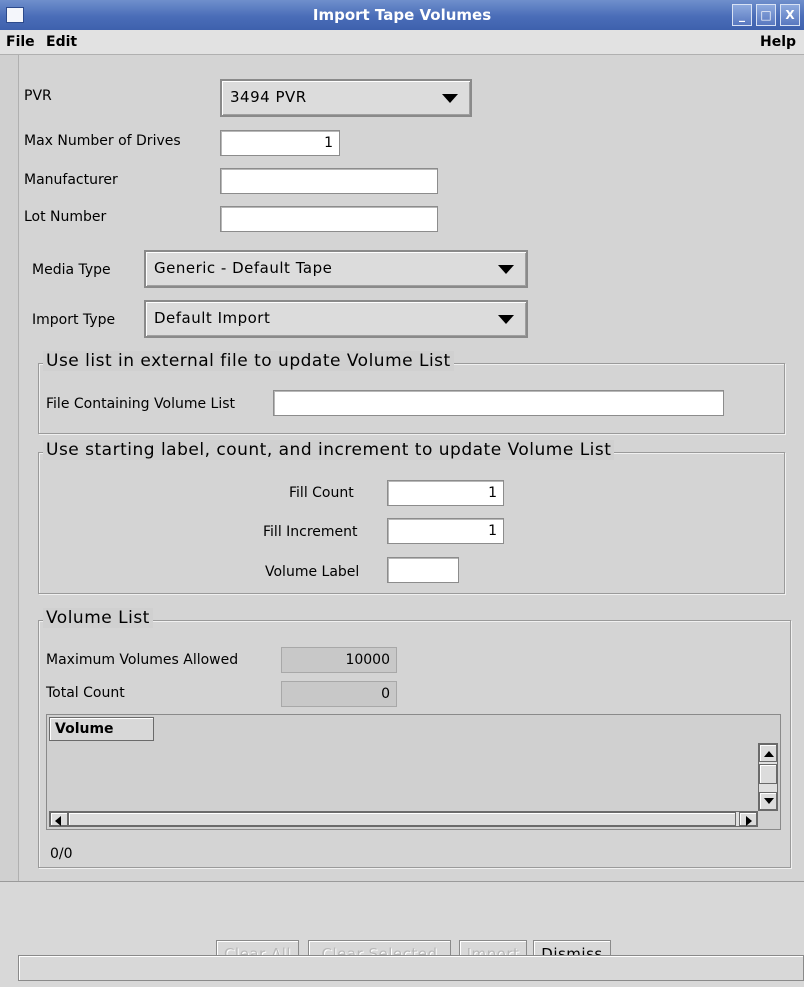 The width and height of the screenshot is (804, 987). I want to click on lot-number-label: Lot Number, so click(65, 217).